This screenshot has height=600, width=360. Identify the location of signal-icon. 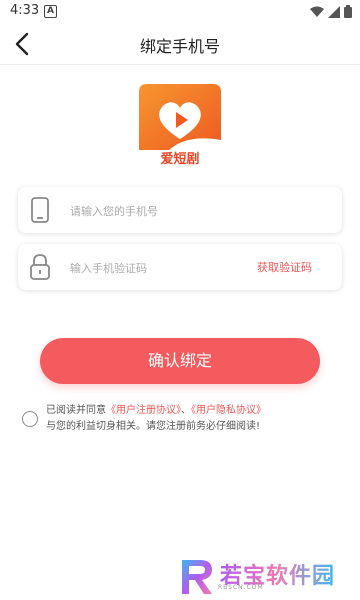
(334, 11).